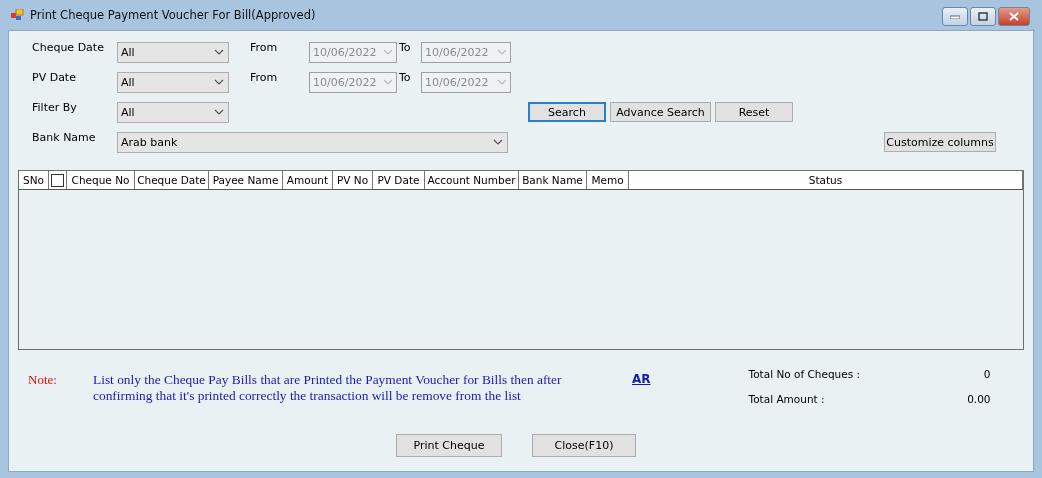  I want to click on filter-label: Filter By, so click(54, 107).